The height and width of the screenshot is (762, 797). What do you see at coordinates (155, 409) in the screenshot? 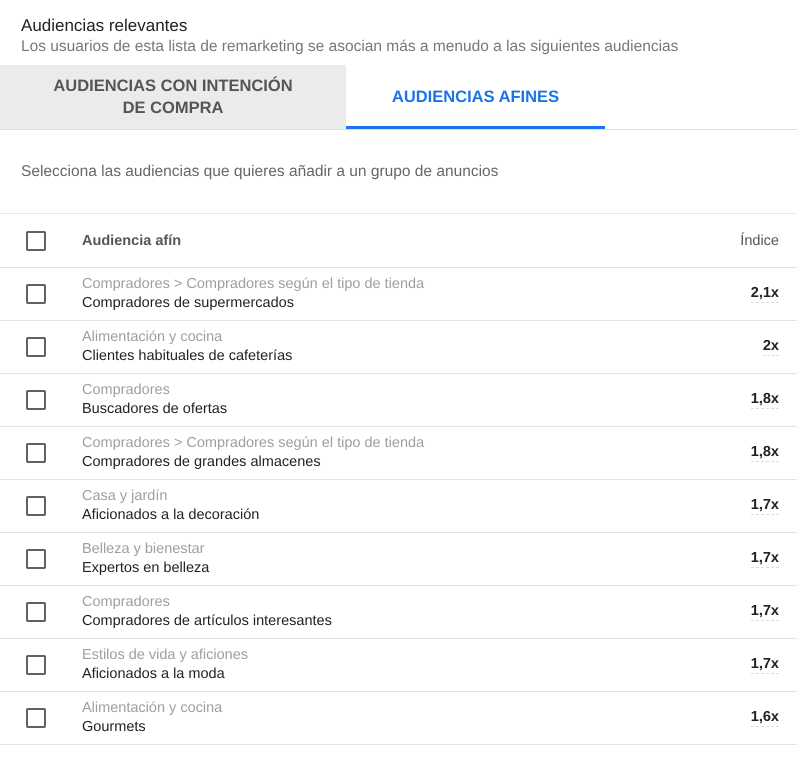
I see `audience-name: Buscadores de ofertas` at bounding box center [155, 409].